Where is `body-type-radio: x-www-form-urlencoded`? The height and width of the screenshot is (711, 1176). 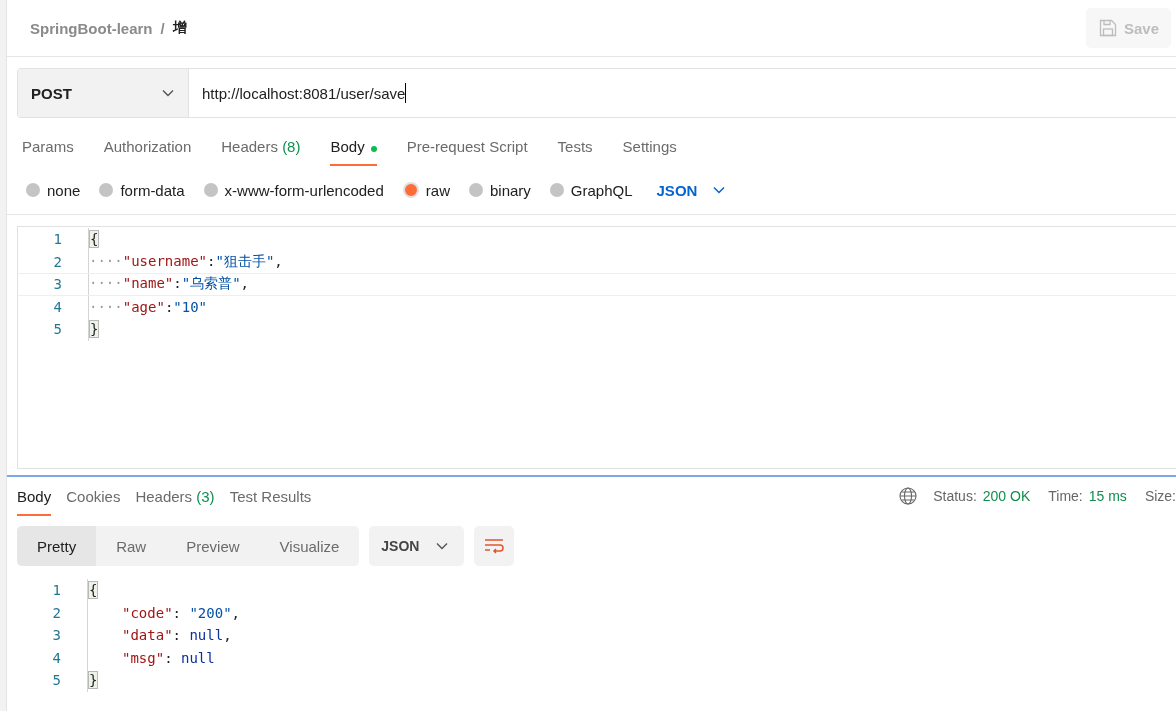 body-type-radio: x-www-form-urlencoded is located at coordinates (293, 190).